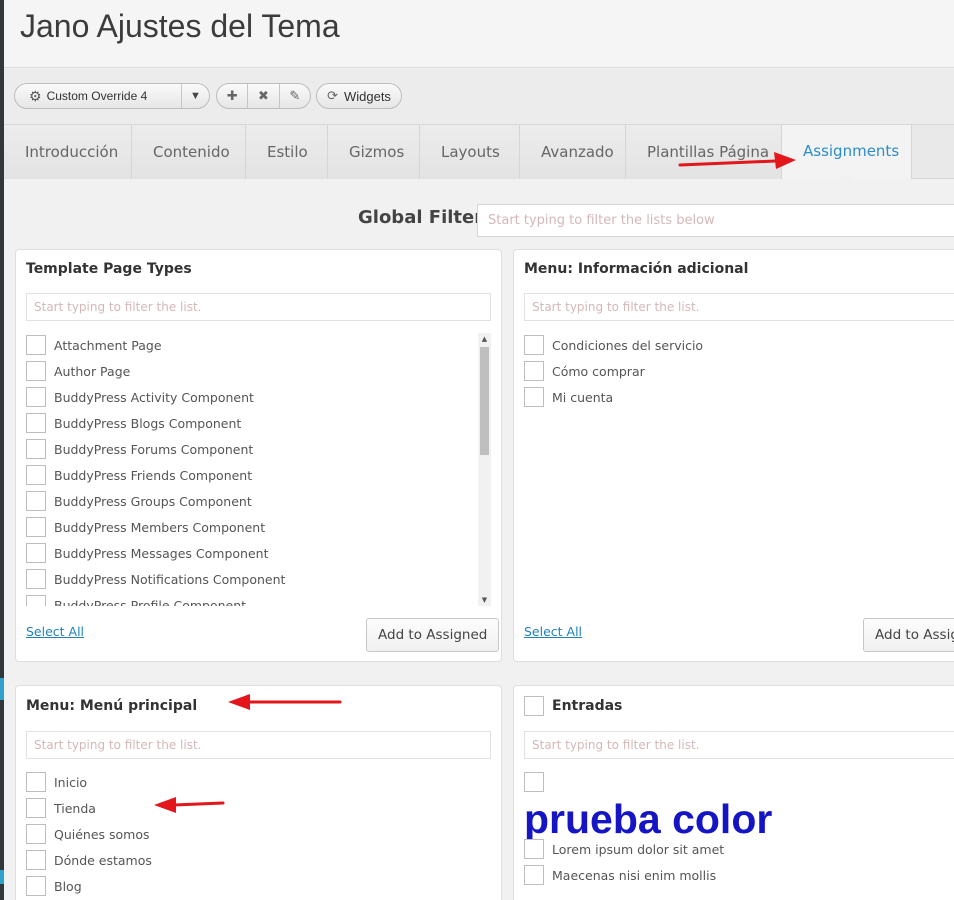 The width and height of the screenshot is (954, 900). Describe the element at coordinates (421, 217) in the screenshot. I see `global-filter-label: Global Filter` at that location.